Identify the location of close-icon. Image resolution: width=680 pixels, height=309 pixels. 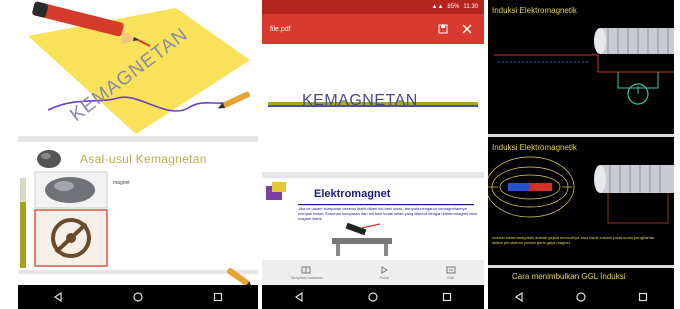
(467, 29).